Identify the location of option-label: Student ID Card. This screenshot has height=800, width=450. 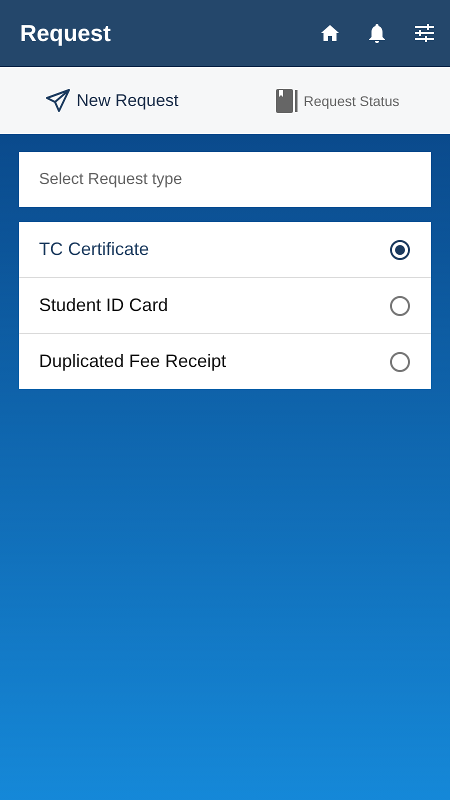
(103, 305).